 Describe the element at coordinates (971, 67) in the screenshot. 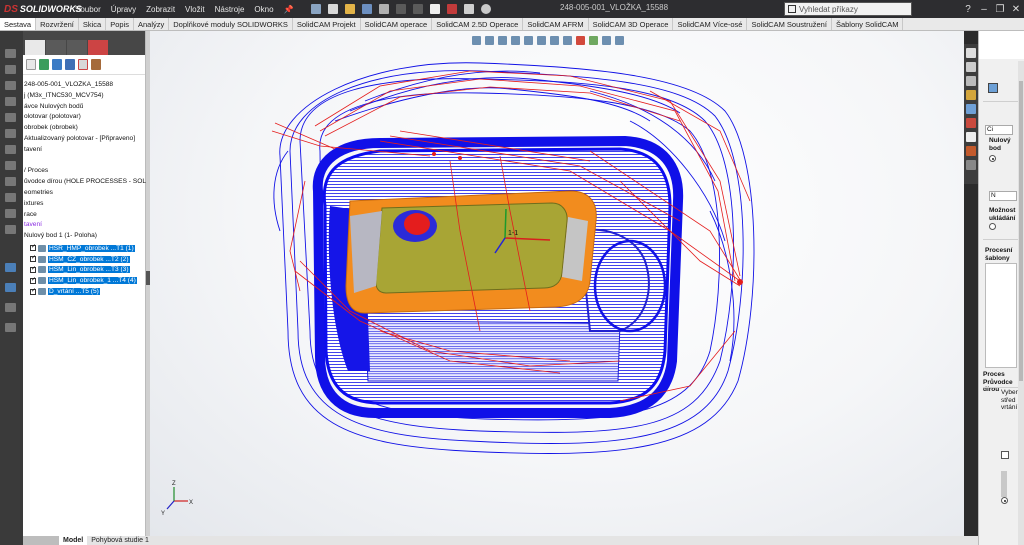

I see `design-library-icon` at that location.